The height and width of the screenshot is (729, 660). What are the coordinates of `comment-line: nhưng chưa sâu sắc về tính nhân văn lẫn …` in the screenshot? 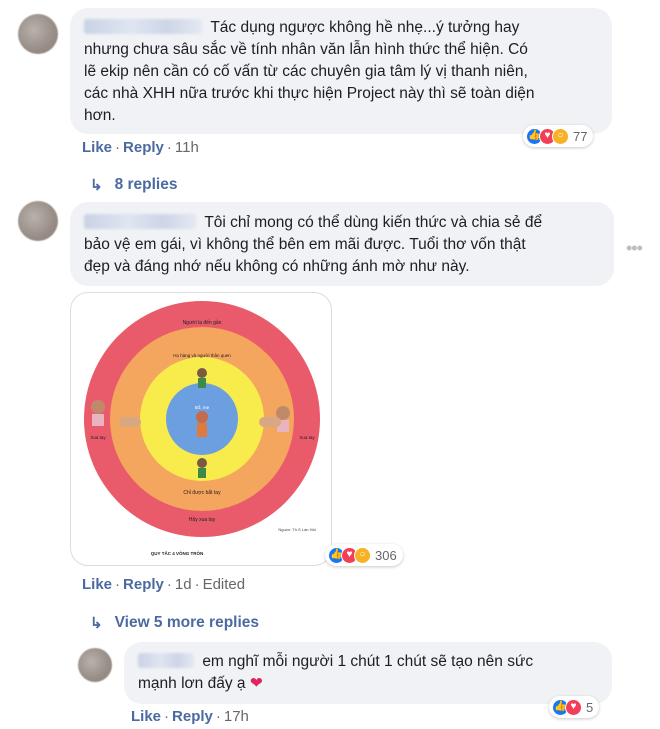 It's located at (306, 49).